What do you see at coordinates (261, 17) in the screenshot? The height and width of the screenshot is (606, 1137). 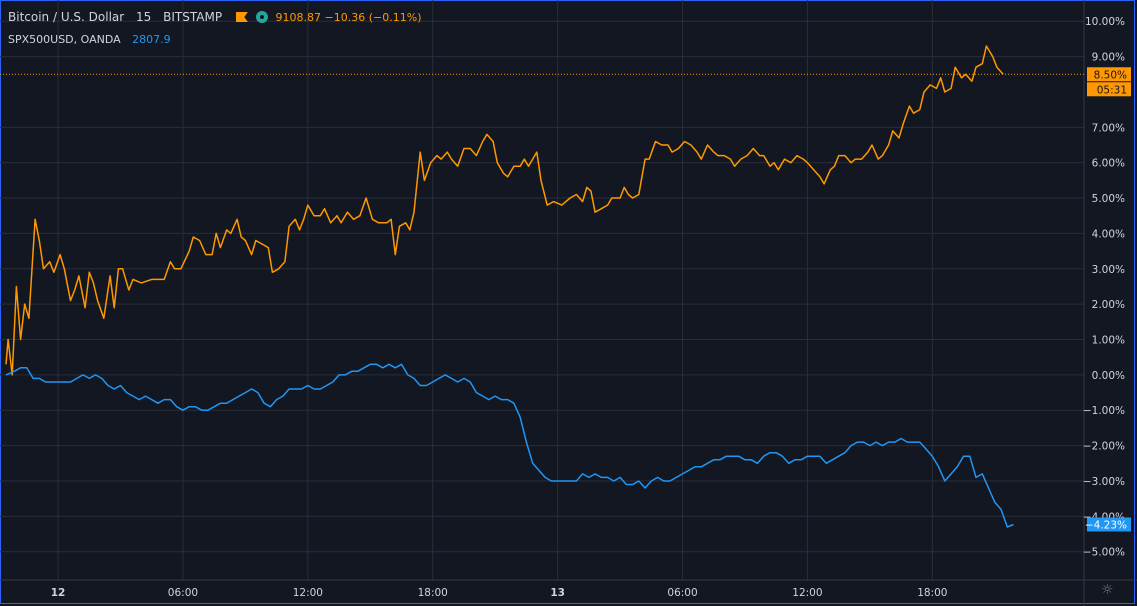 I see `market-status-icon` at bounding box center [261, 17].